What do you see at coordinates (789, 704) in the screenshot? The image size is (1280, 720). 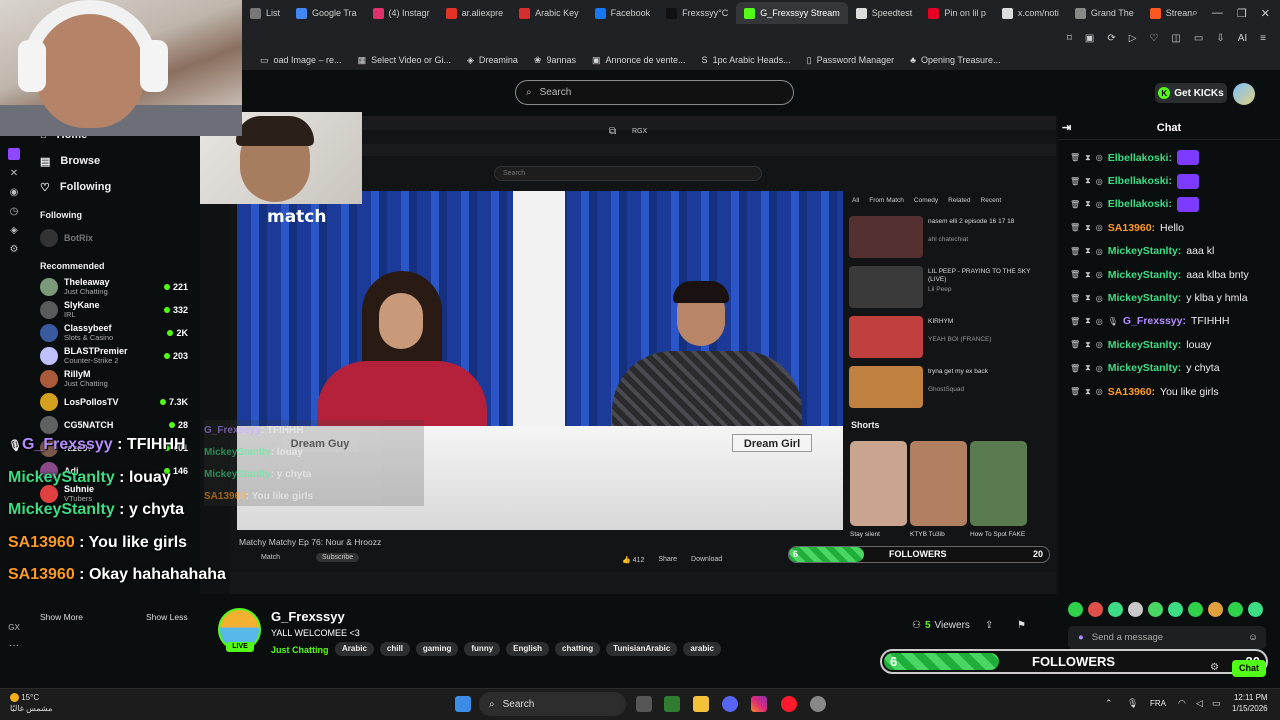 I see `opera-gx-icon` at bounding box center [789, 704].